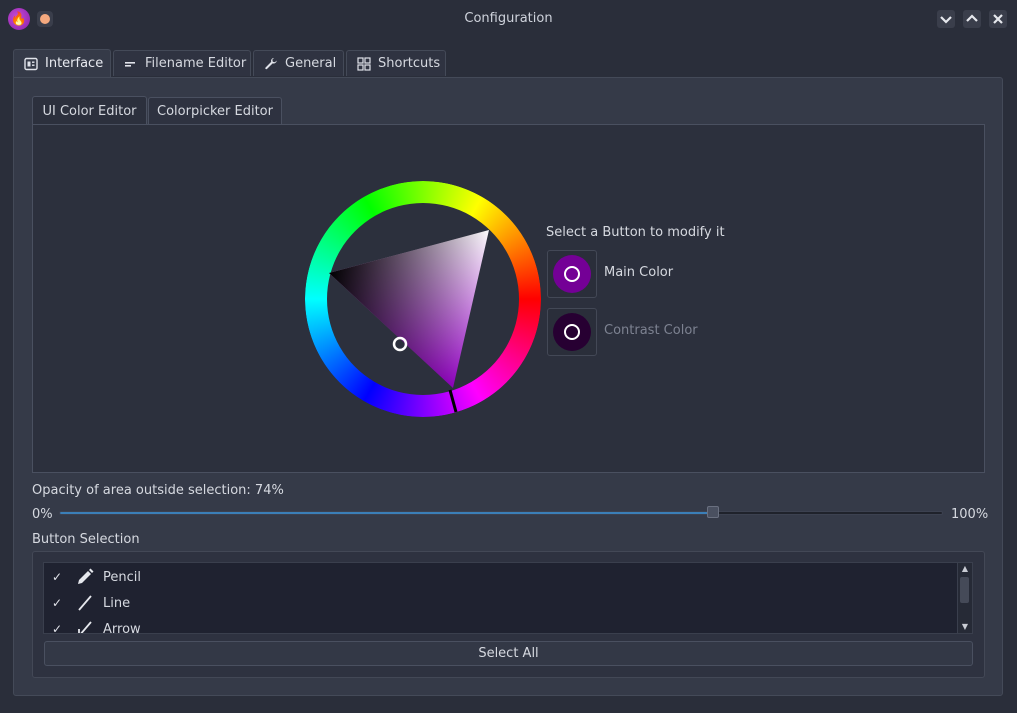 The height and width of the screenshot is (713, 1017). I want to click on shortcuts-grid-icon, so click(364, 63).